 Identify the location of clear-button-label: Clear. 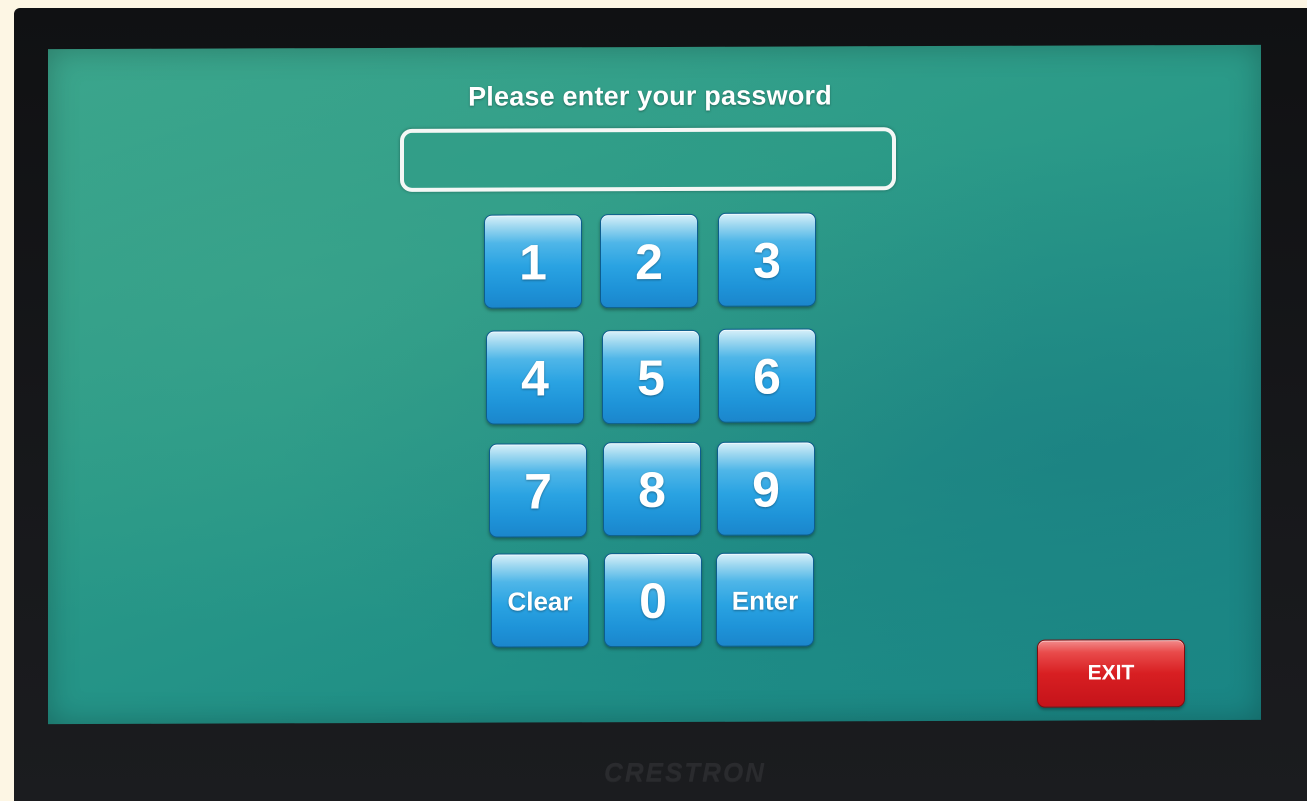
(540, 601).